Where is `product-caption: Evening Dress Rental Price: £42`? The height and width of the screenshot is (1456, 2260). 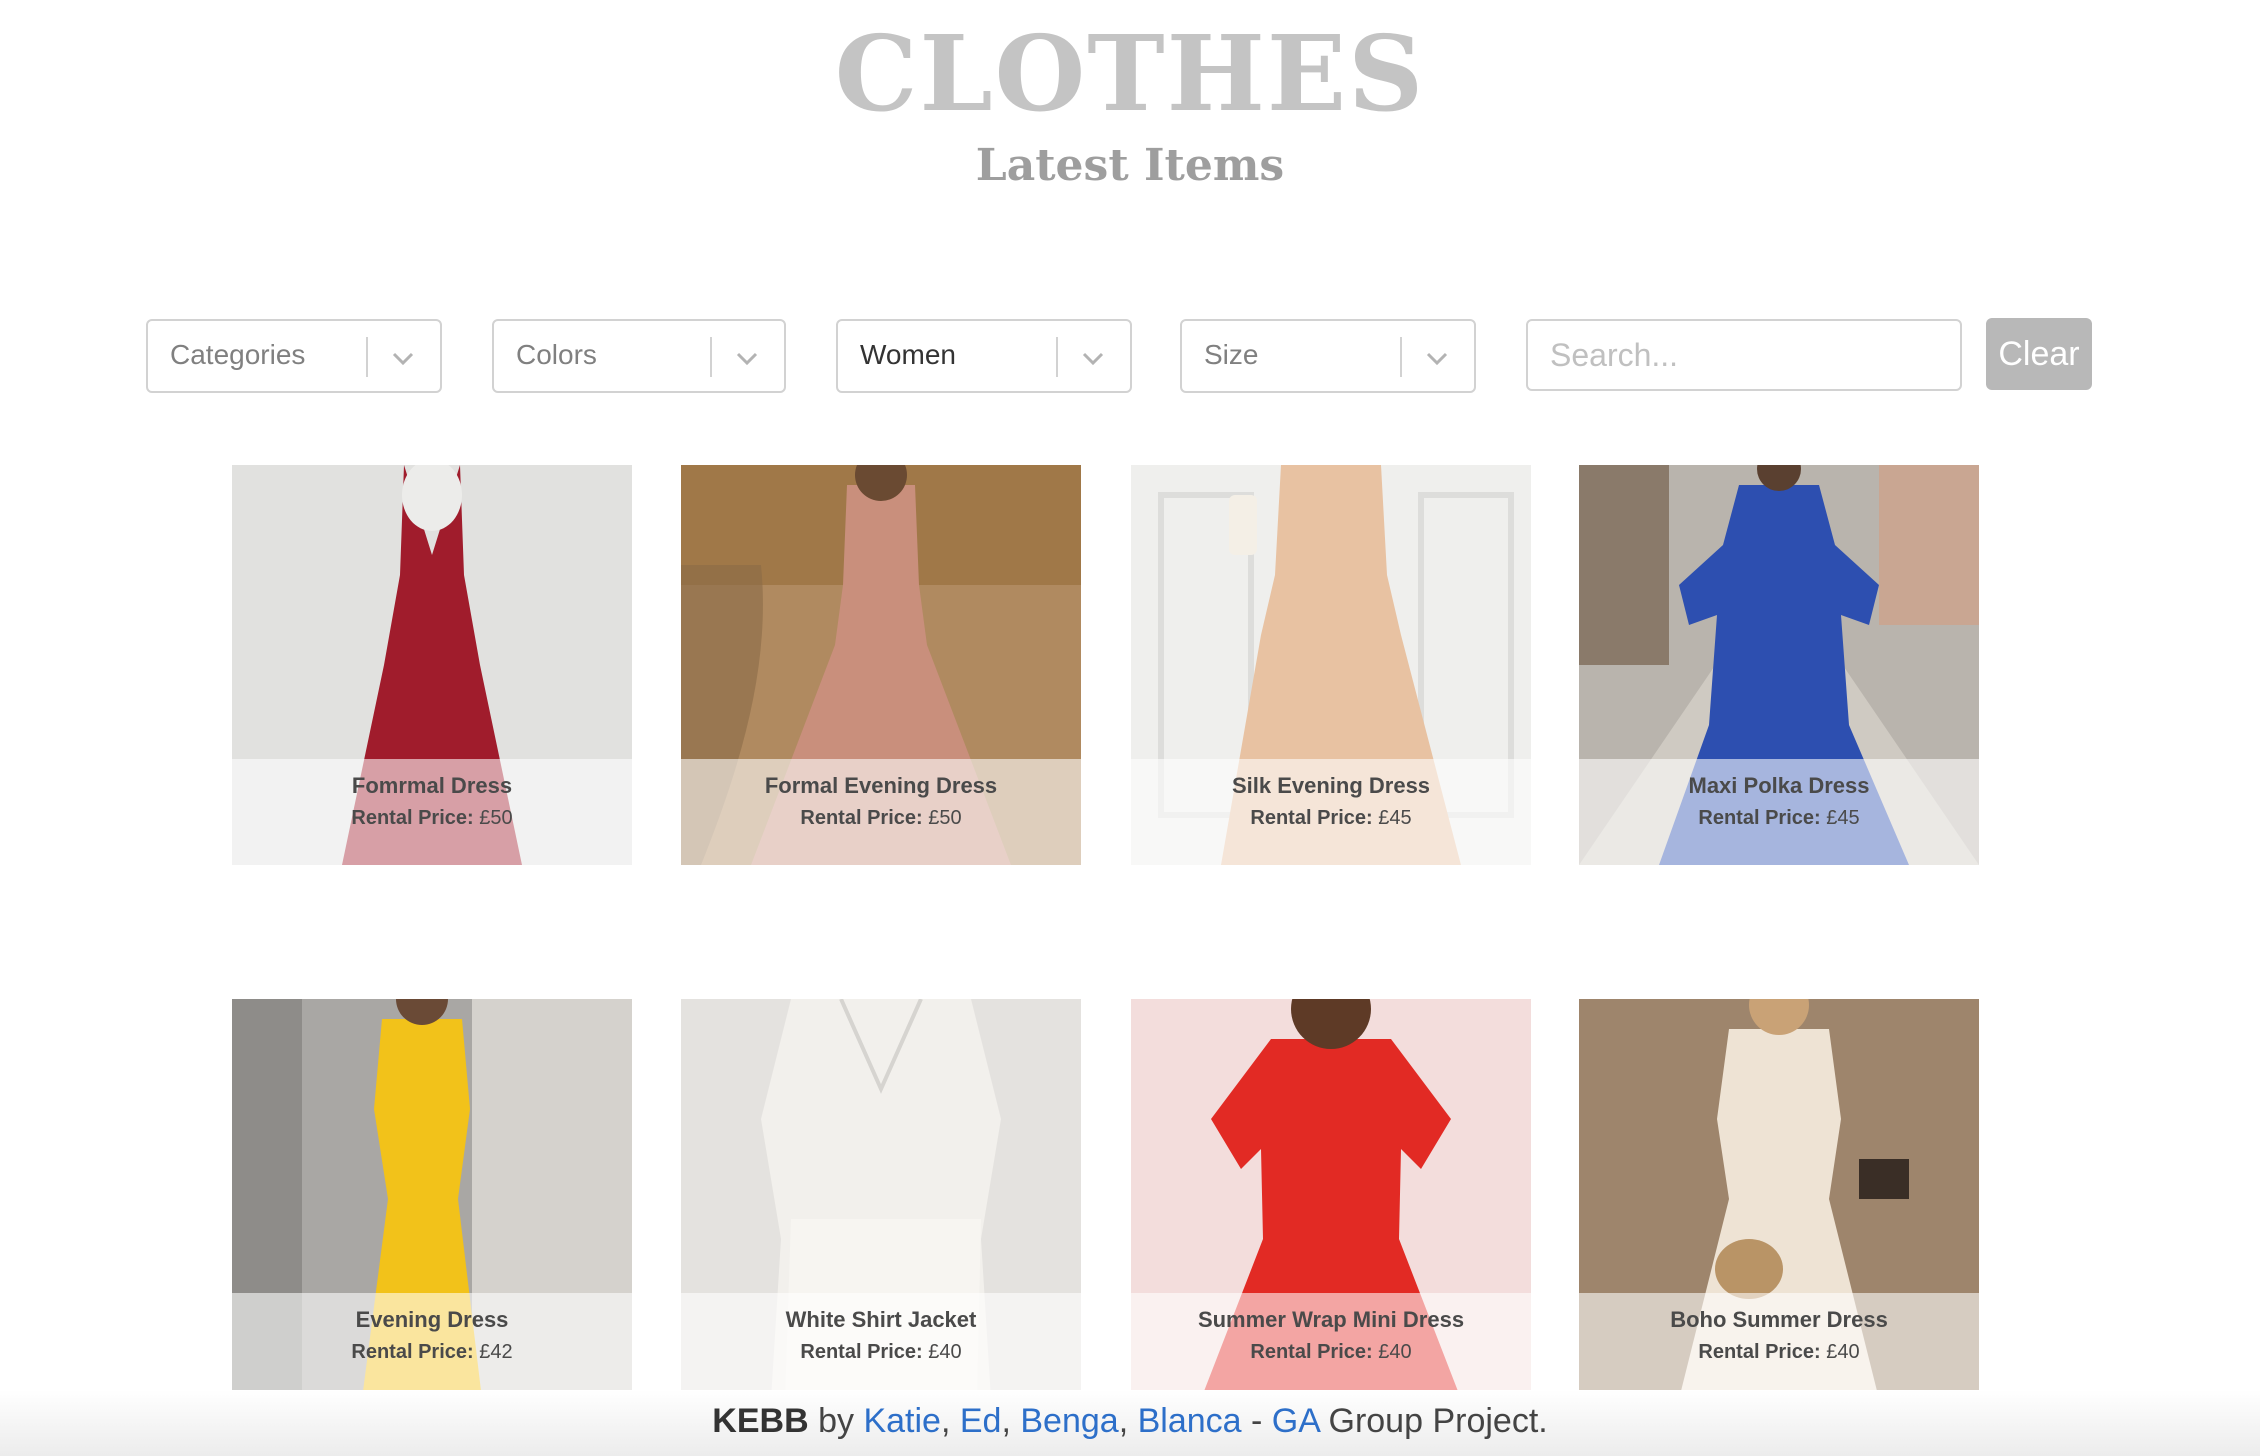 product-caption: Evening Dress Rental Price: £42 is located at coordinates (432, 1346).